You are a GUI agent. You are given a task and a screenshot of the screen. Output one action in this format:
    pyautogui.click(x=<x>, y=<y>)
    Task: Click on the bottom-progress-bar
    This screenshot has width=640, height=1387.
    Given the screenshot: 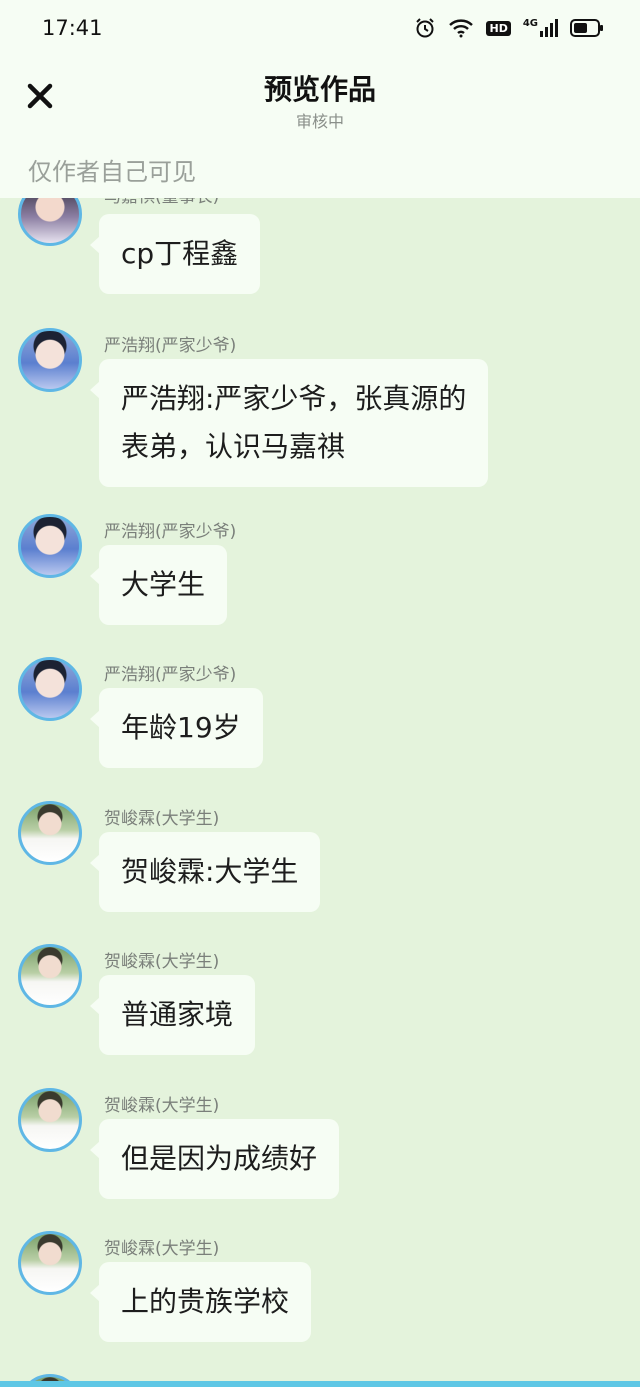 What is the action you would take?
    pyautogui.click(x=320, y=1384)
    